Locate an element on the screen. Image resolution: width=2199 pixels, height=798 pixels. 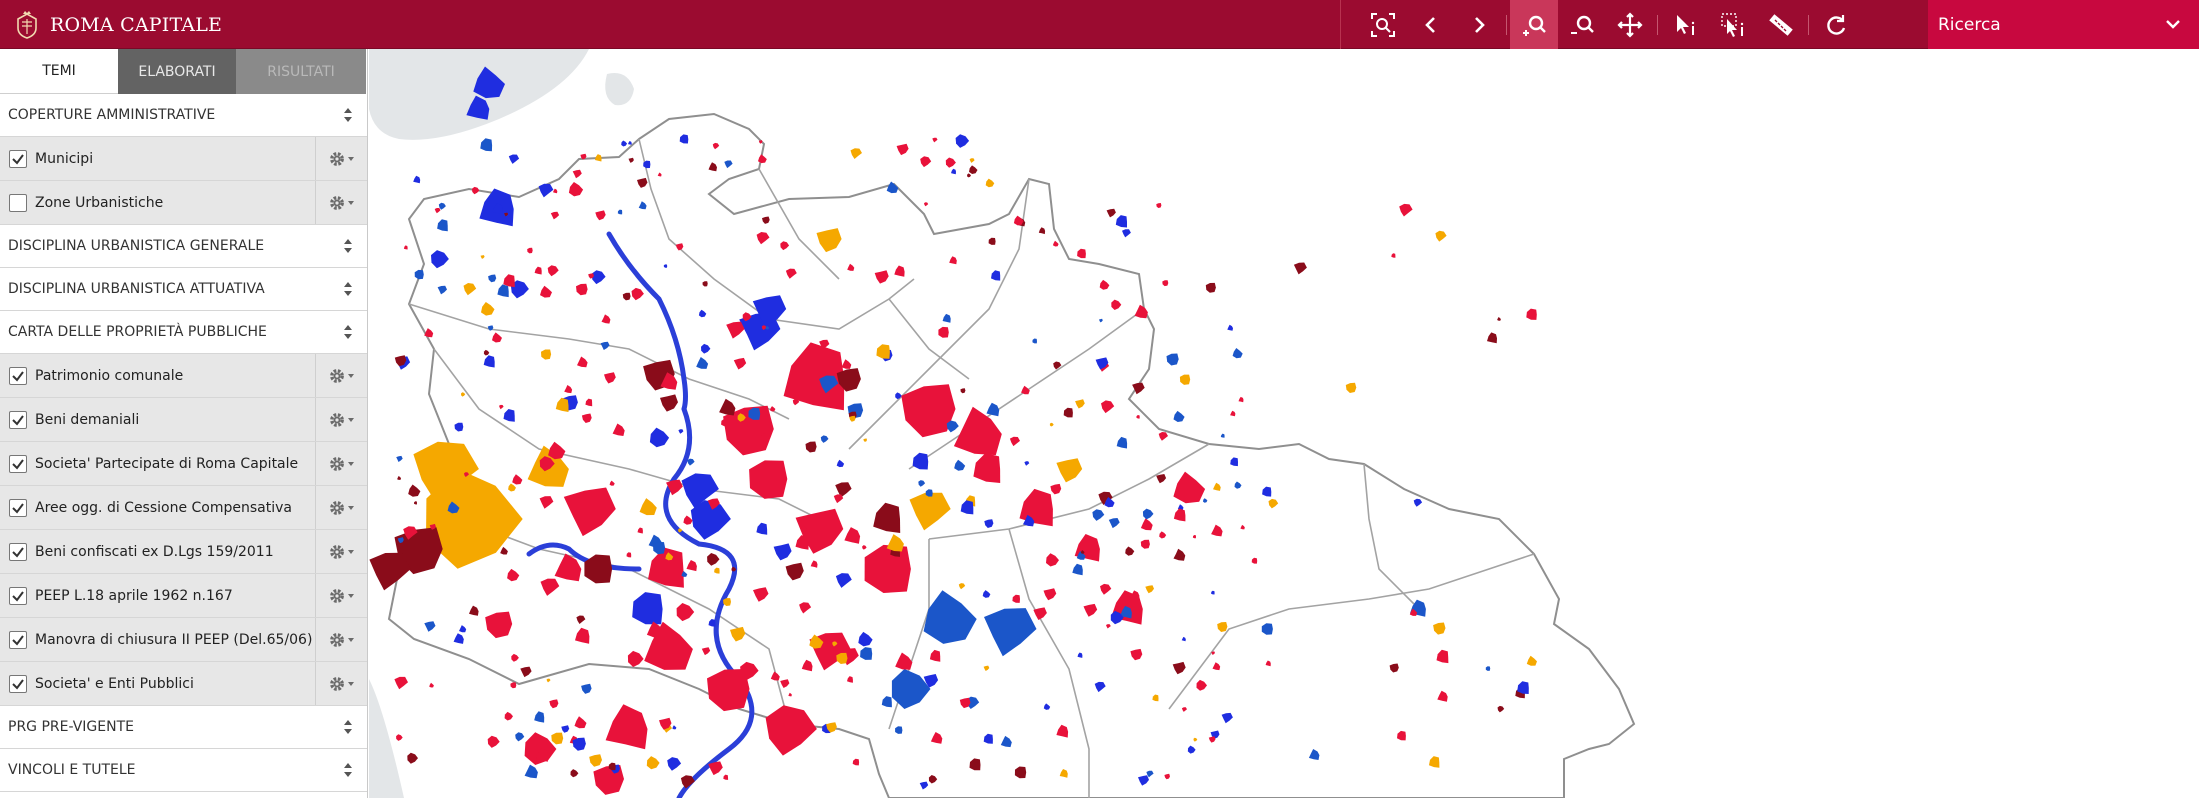
section-disciplina-generale: DISCIPLINA URBANISTICA GENERALE is located at coordinates (183, 246).